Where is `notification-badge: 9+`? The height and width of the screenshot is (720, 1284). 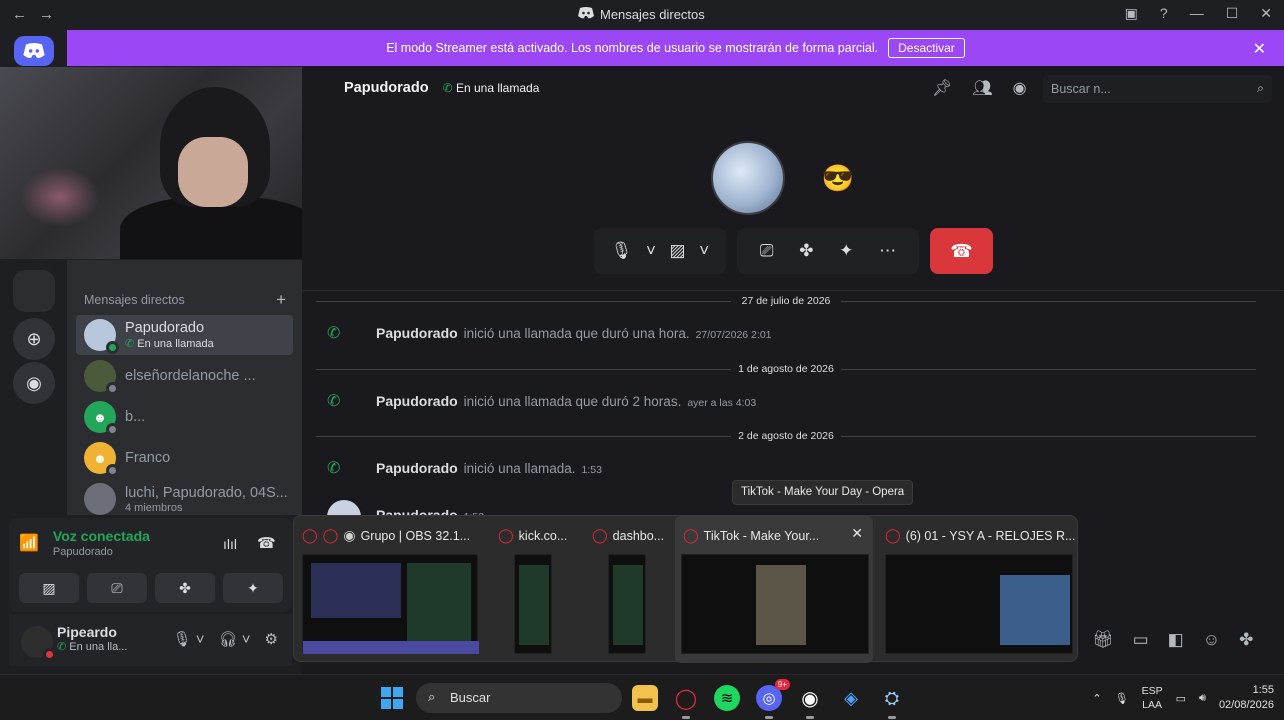
notification-badge: 9+ is located at coordinates (782, 684).